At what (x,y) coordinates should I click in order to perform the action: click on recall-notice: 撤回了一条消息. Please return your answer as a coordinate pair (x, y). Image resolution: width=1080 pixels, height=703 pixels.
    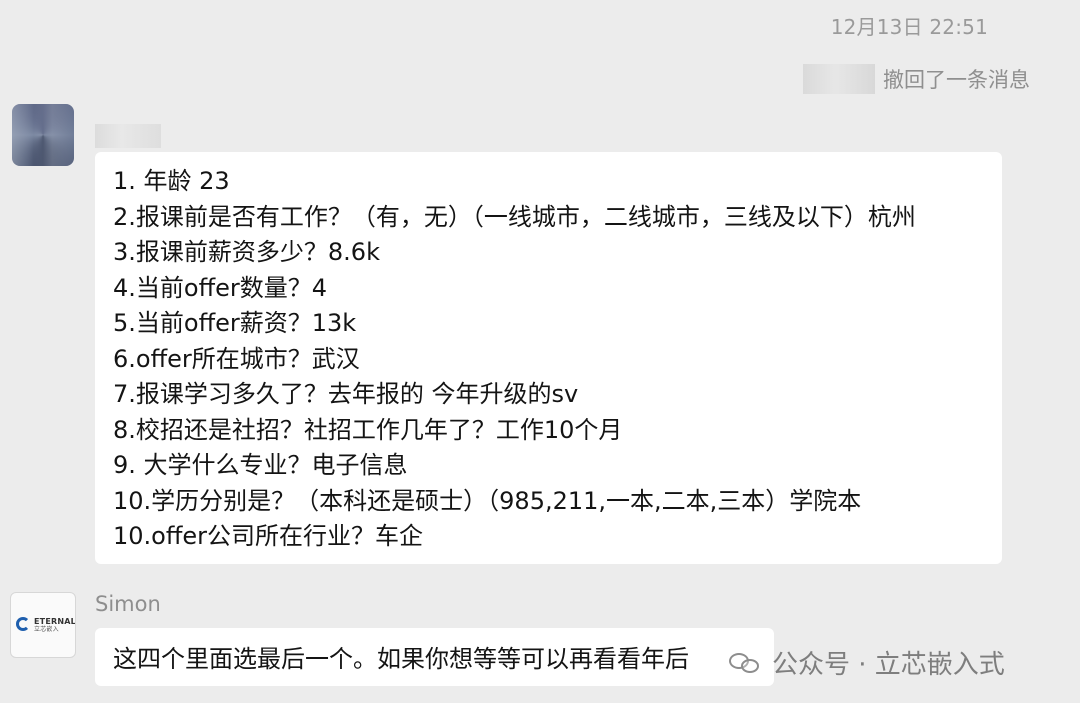
    Looking at the image, I should click on (916, 79).